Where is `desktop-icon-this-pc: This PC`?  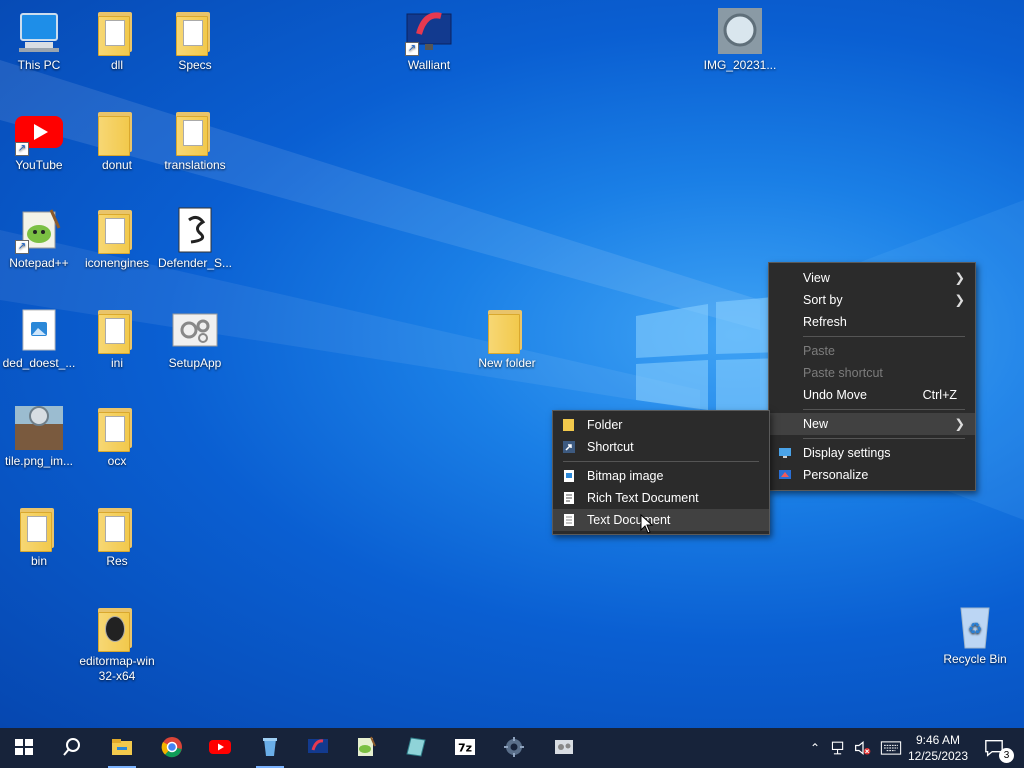 desktop-icon-this-pc: This PC is located at coordinates (39, 40).